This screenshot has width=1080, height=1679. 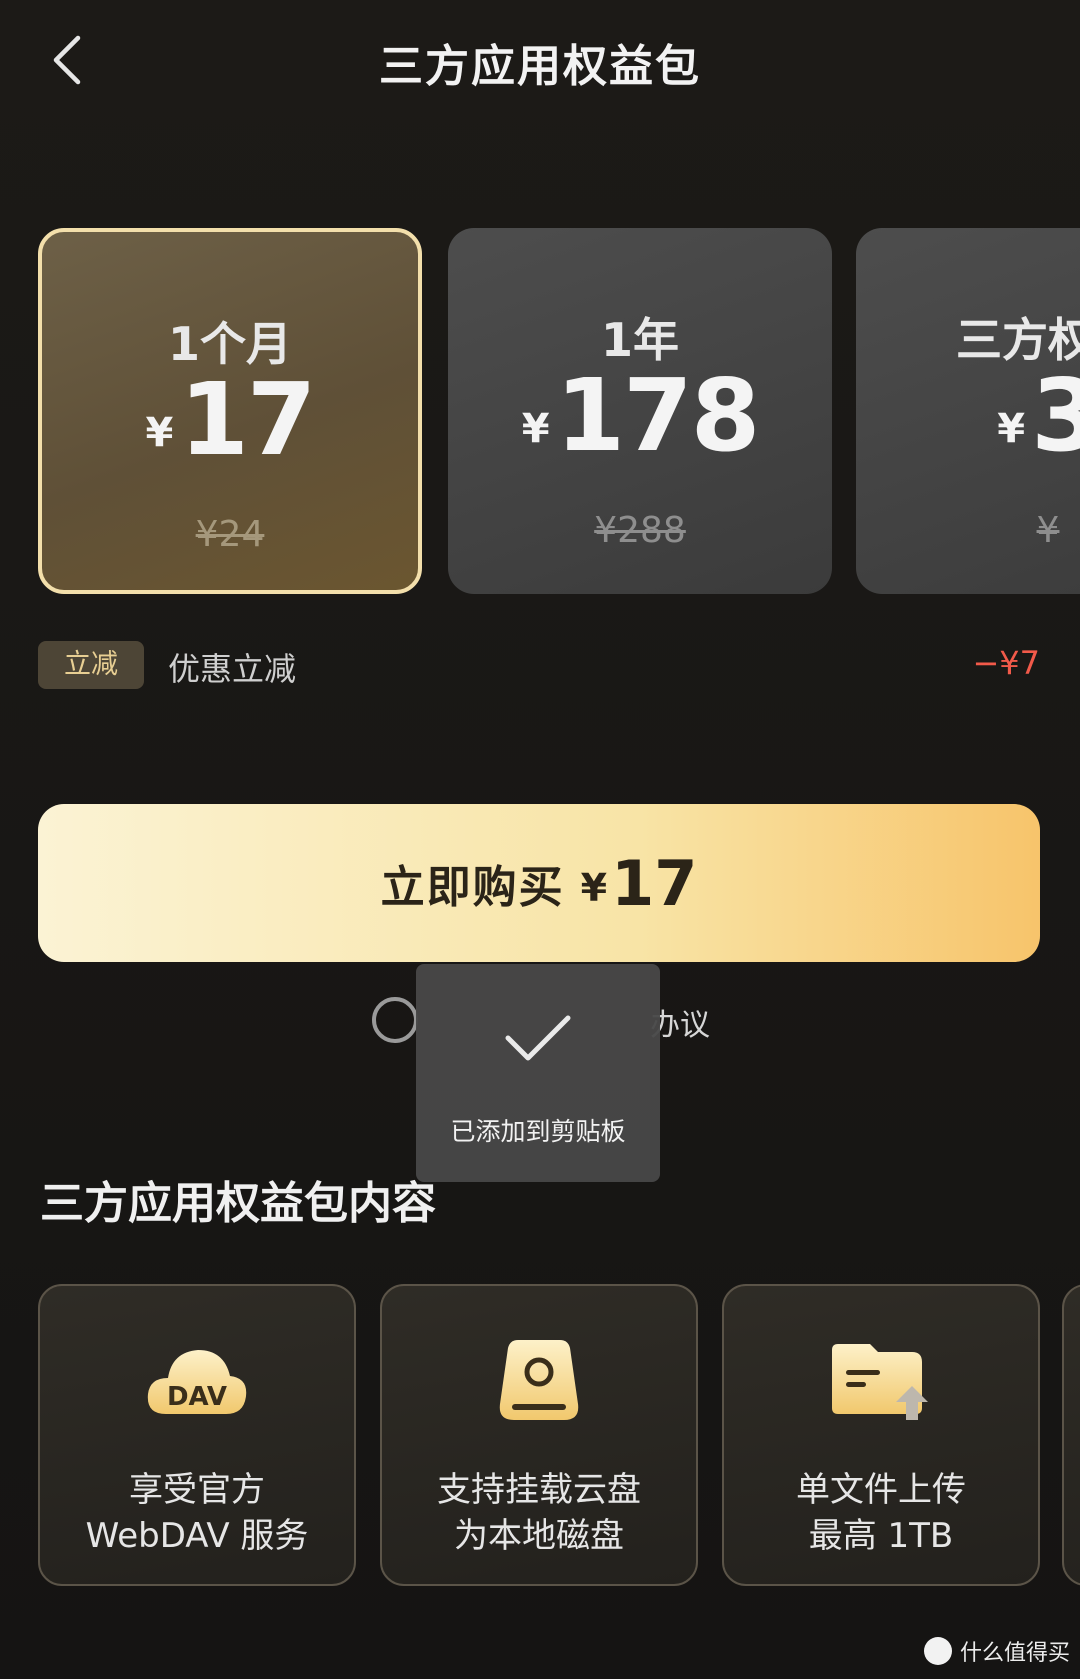 What do you see at coordinates (197, 1435) in the screenshot?
I see `feature-card-webdav: DAV 享受官方 WebDAV 服务` at bounding box center [197, 1435].